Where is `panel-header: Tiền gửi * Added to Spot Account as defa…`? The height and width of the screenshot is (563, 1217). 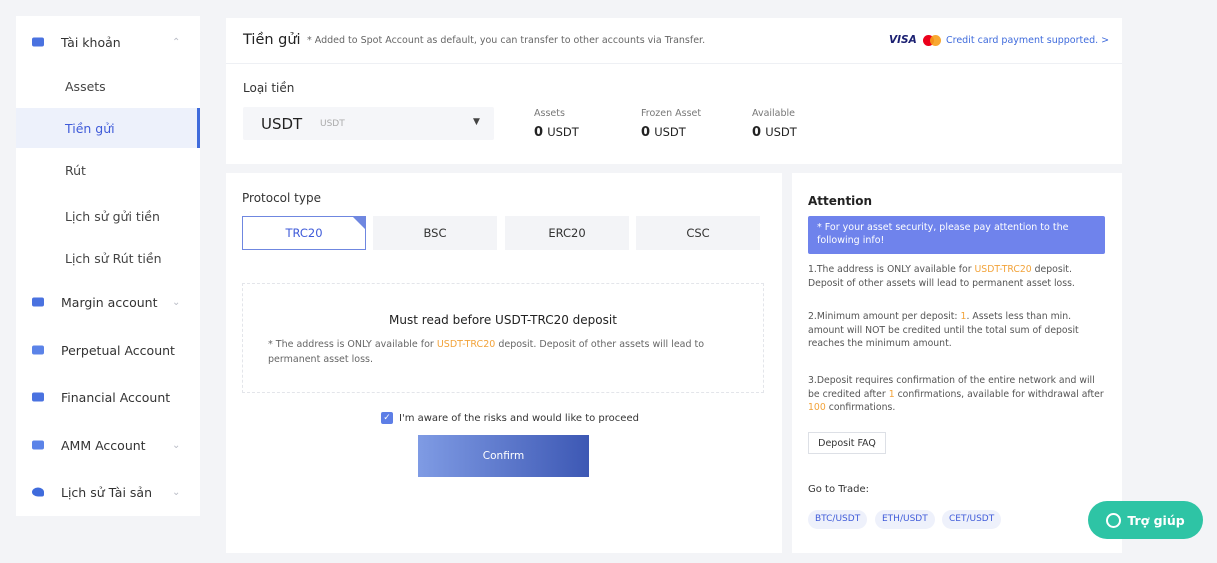 panel-header: Tiền gửi * Added to Spot Account as defa… is located at coordinates (674, 41).